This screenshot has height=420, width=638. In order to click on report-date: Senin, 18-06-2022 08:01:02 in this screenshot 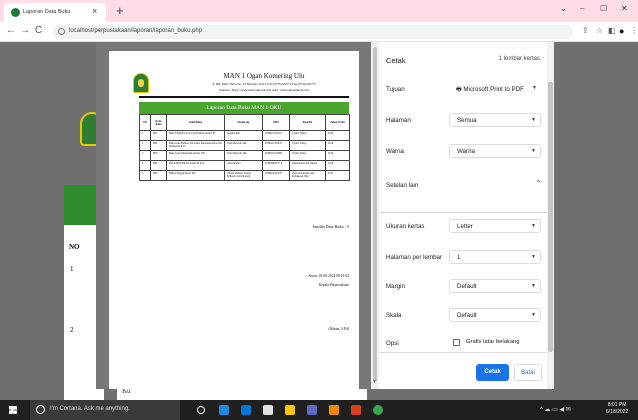, I will do `click(328, 276)`.